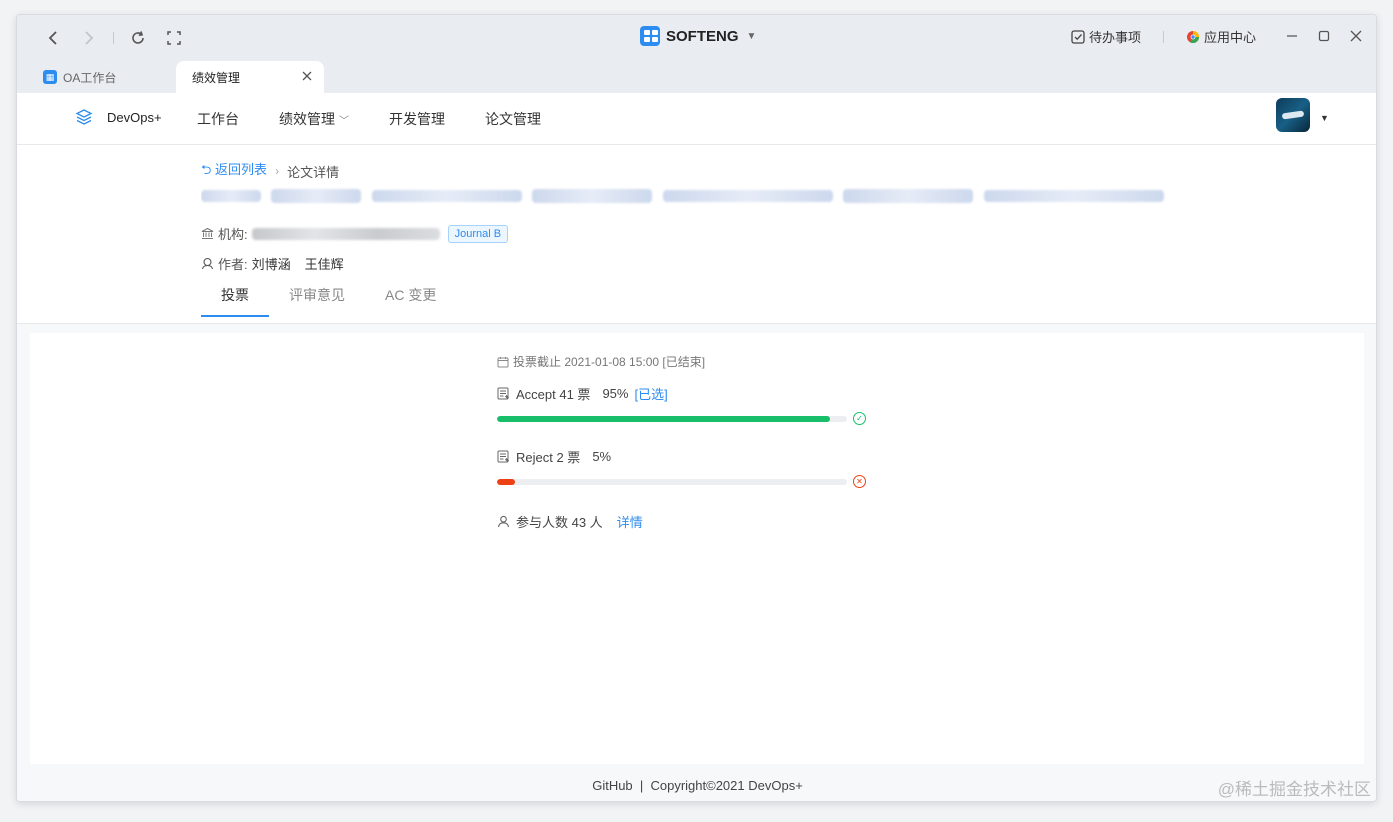 The image size is (1393, 822). Describe the element at coordinates (859, 418) in the screenshot. I see `check-circle-icon: ✓` at that location.